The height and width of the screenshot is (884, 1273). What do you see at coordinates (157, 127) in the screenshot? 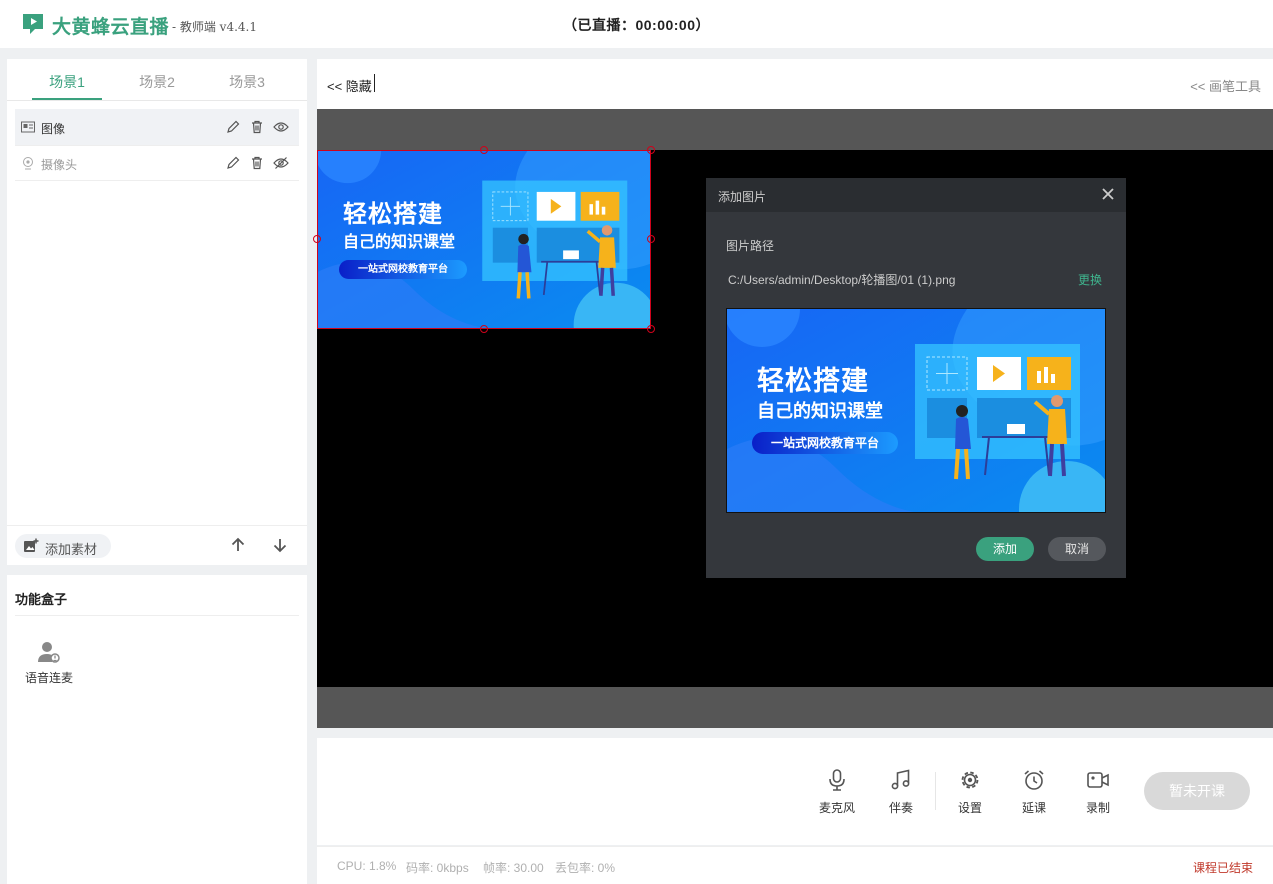
I see `source-item-image: 图像` at bounding box center [157, 127].